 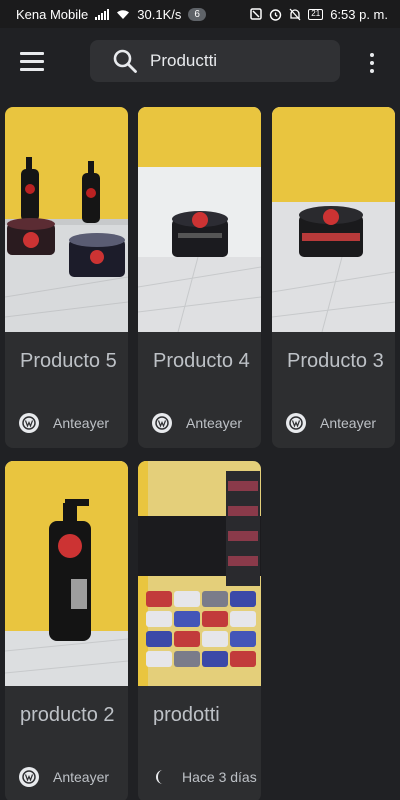 I want to click on notification-badge: 6, so click(x=197, y=14).